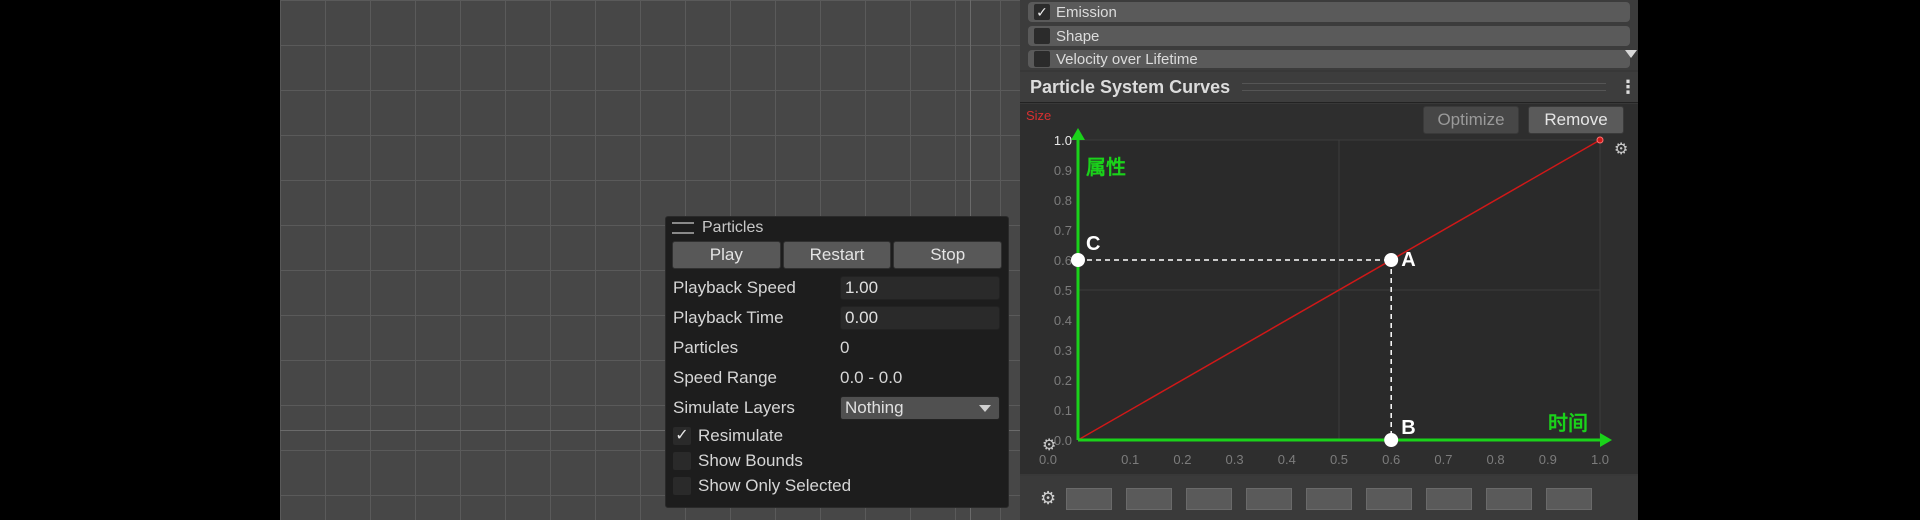 The width and height of the screenshot is (1920, 520). Describe the element at coordinates (750, 460) in the screenshot. I see `show-bounds-label: Show Bounds` at that location.